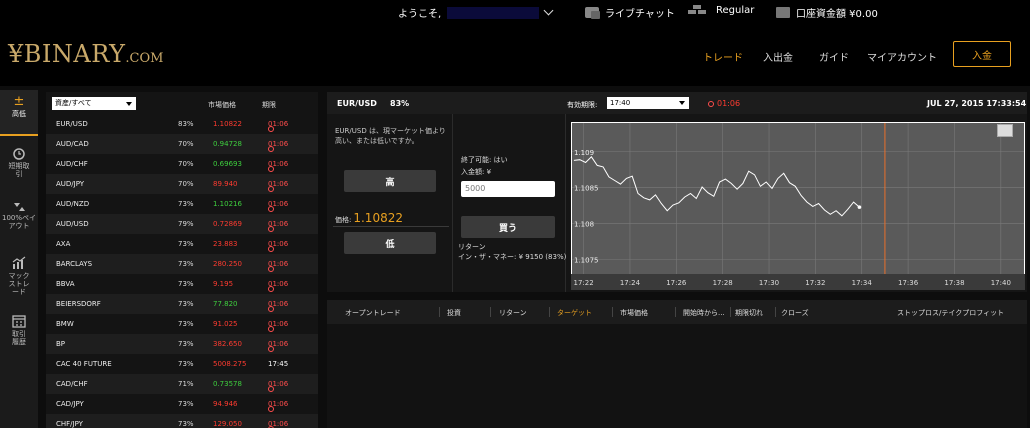  I want to click on asset-row: BEIERSDORF 73% 77.820 01:06, so click(182, 304).